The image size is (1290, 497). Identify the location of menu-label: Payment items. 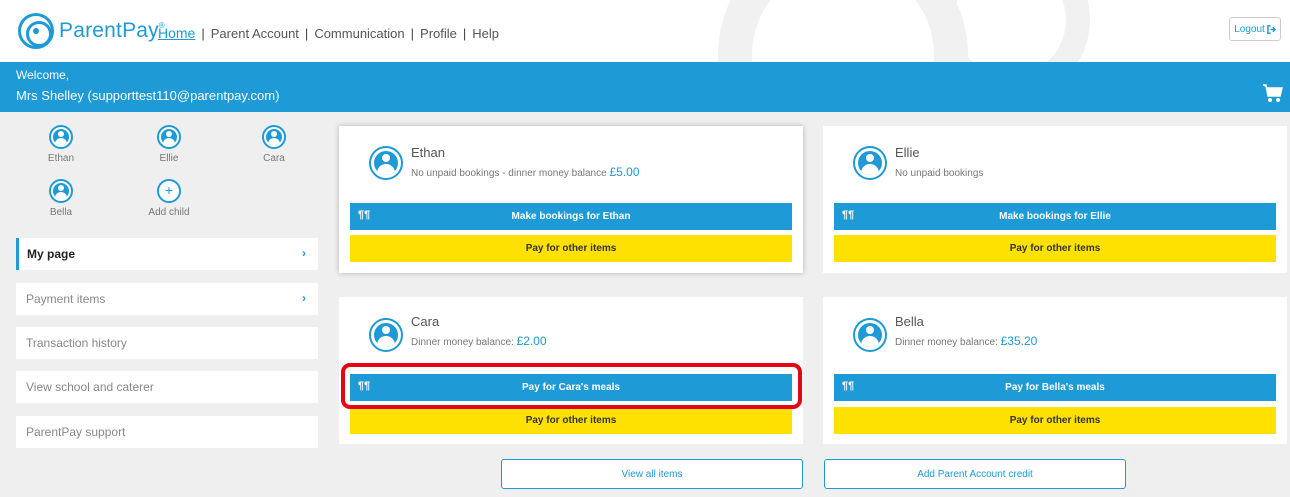
(66, 299).